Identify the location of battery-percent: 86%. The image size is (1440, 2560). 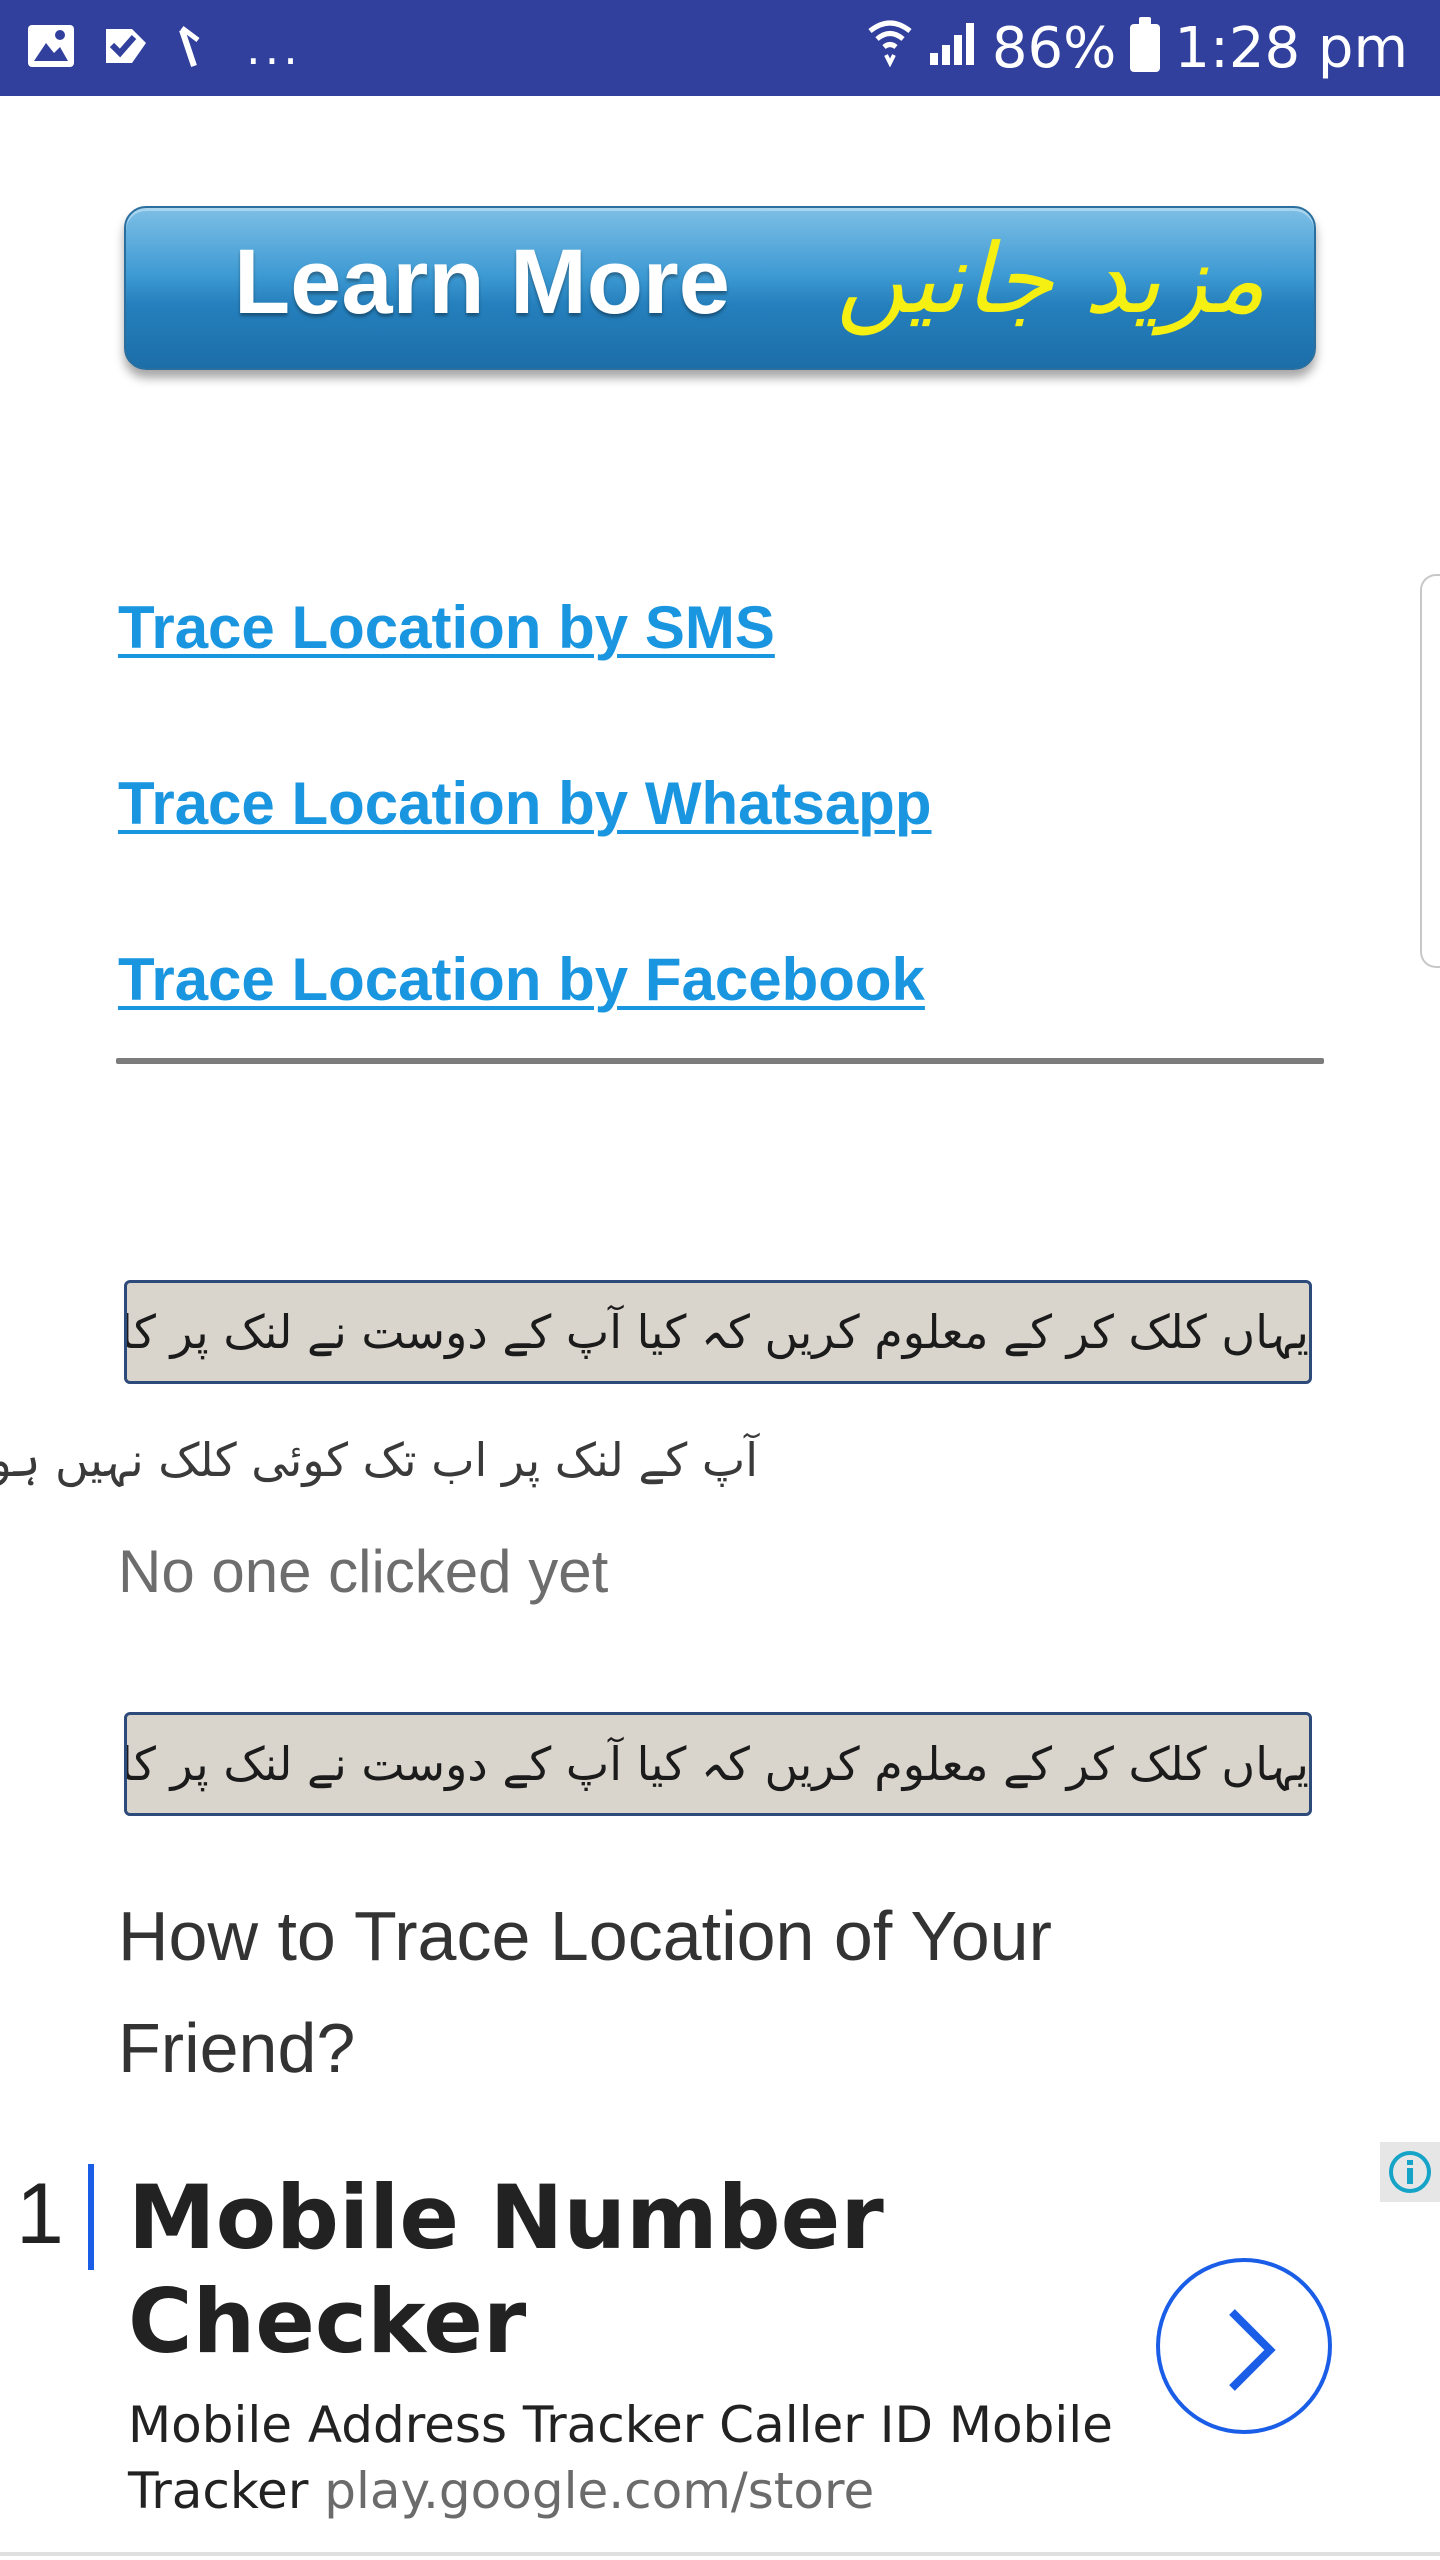
(1054, 48).